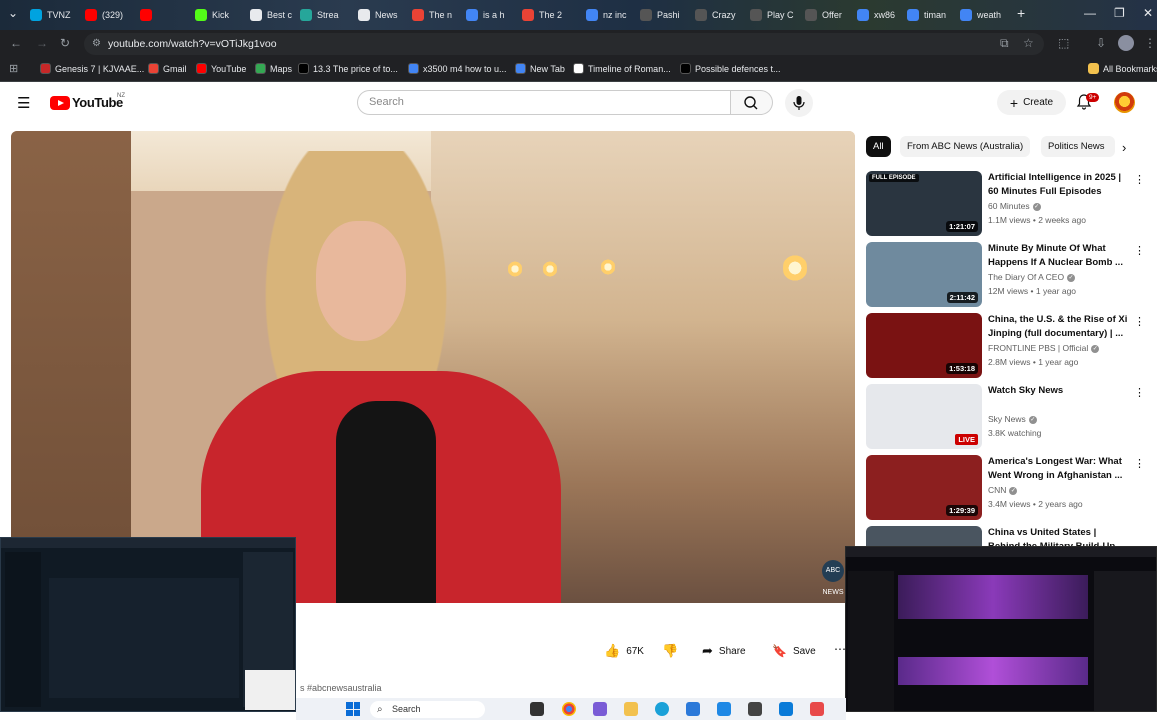 This screenshot has height=720, width=1157. I want to click on close-window-icon: ✕, so click(1148, 13).